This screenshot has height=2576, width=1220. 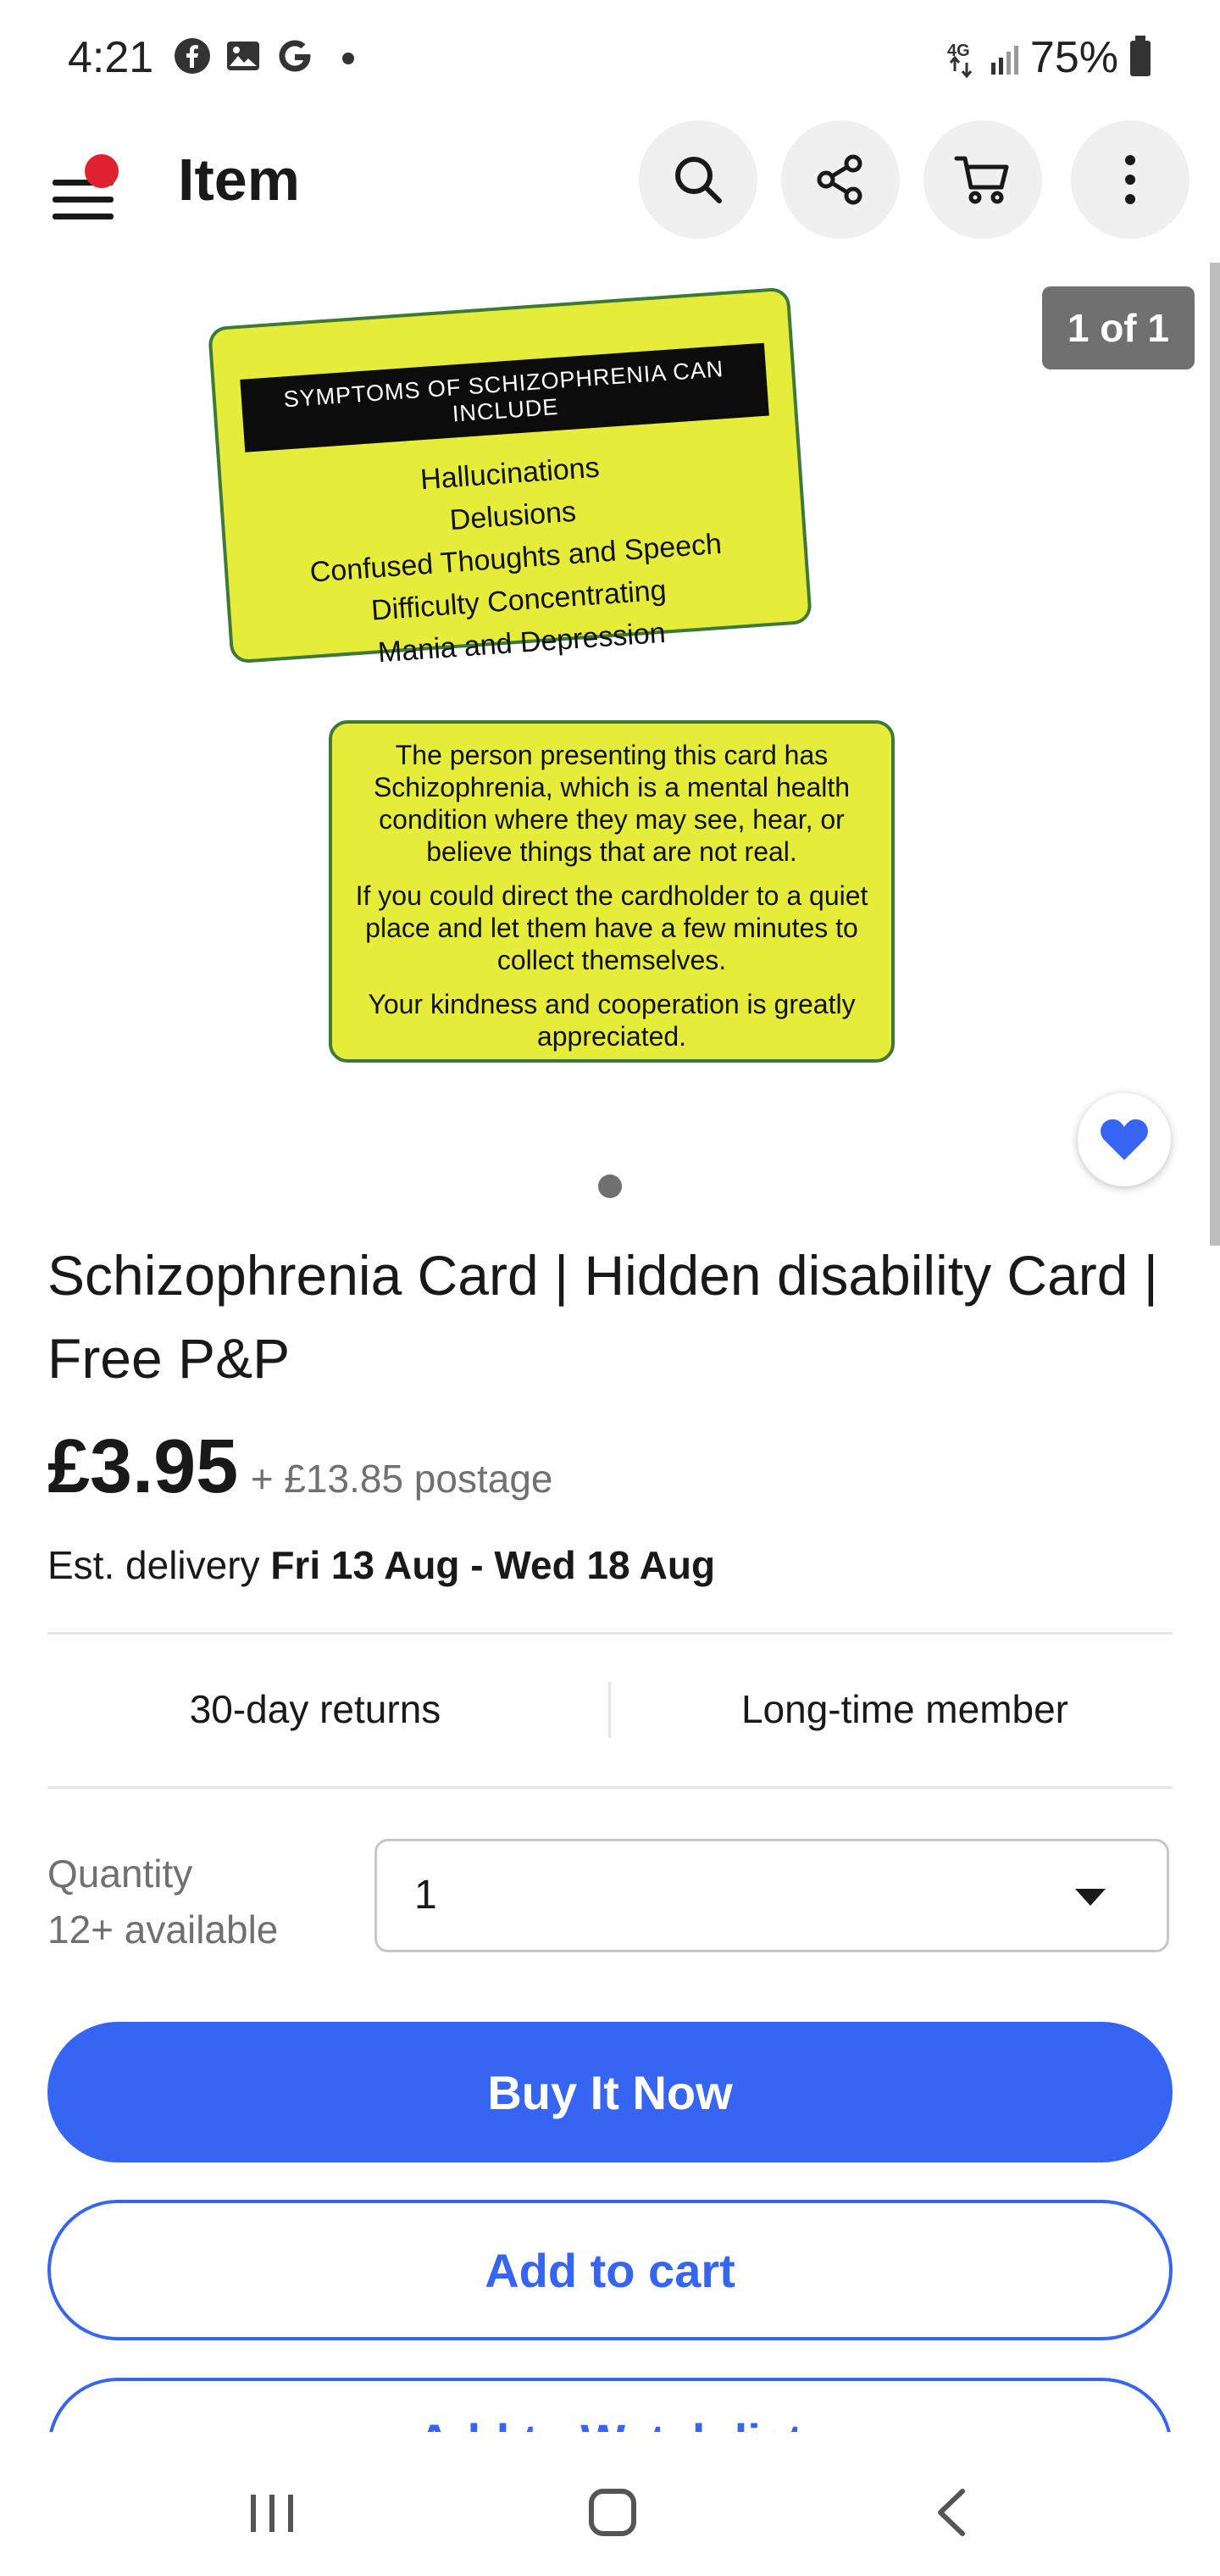 I want to click on svg-text: 4G, so click(x=958, y=51).